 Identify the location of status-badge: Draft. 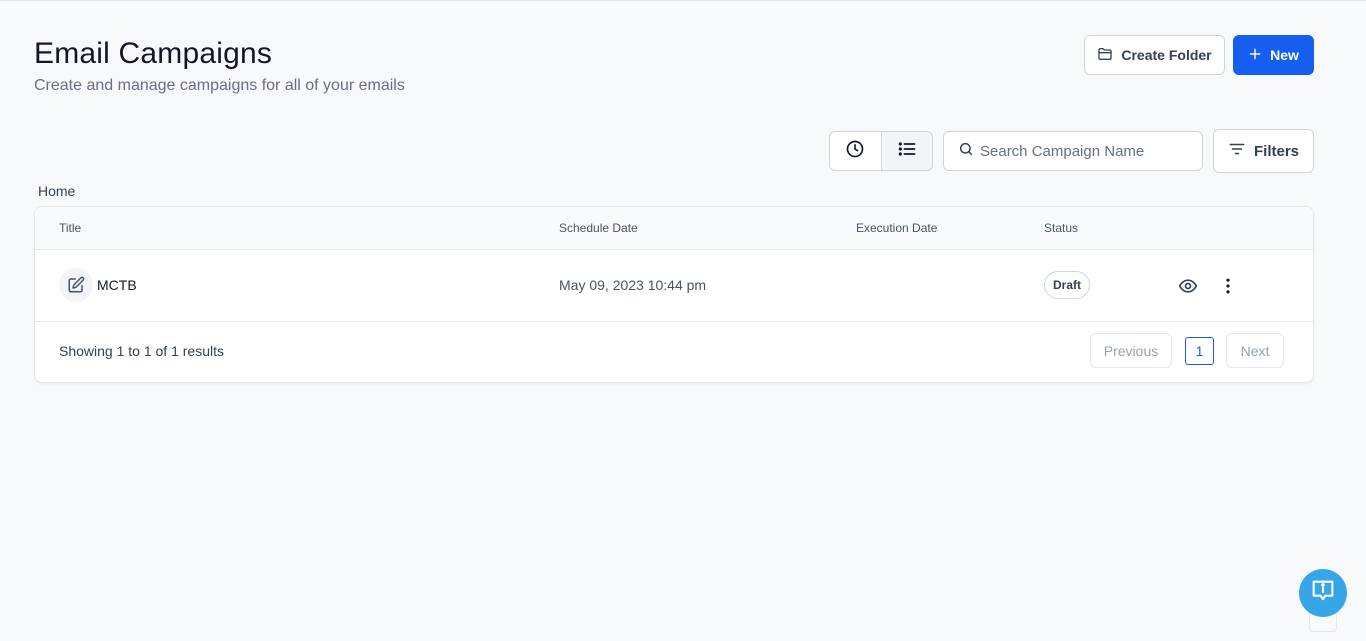
(1067, 285).